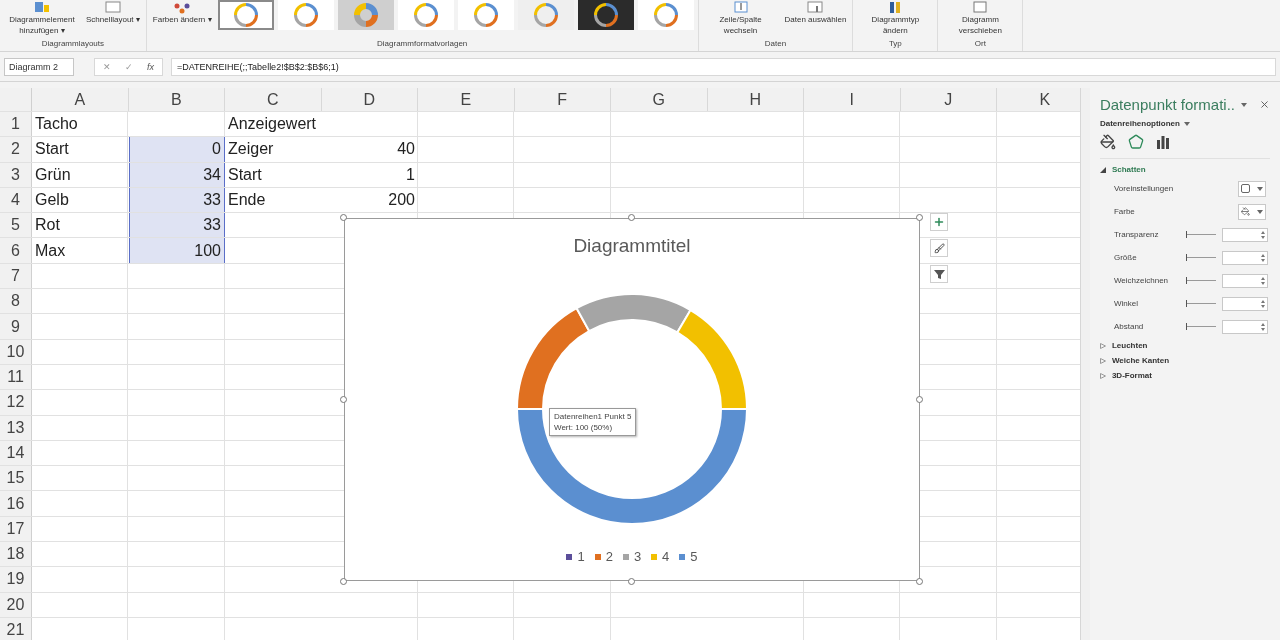  What do you see at coordinates (16, 478) in the screenshot?
I see `row-header: 15` at bounding box center [16, 478].